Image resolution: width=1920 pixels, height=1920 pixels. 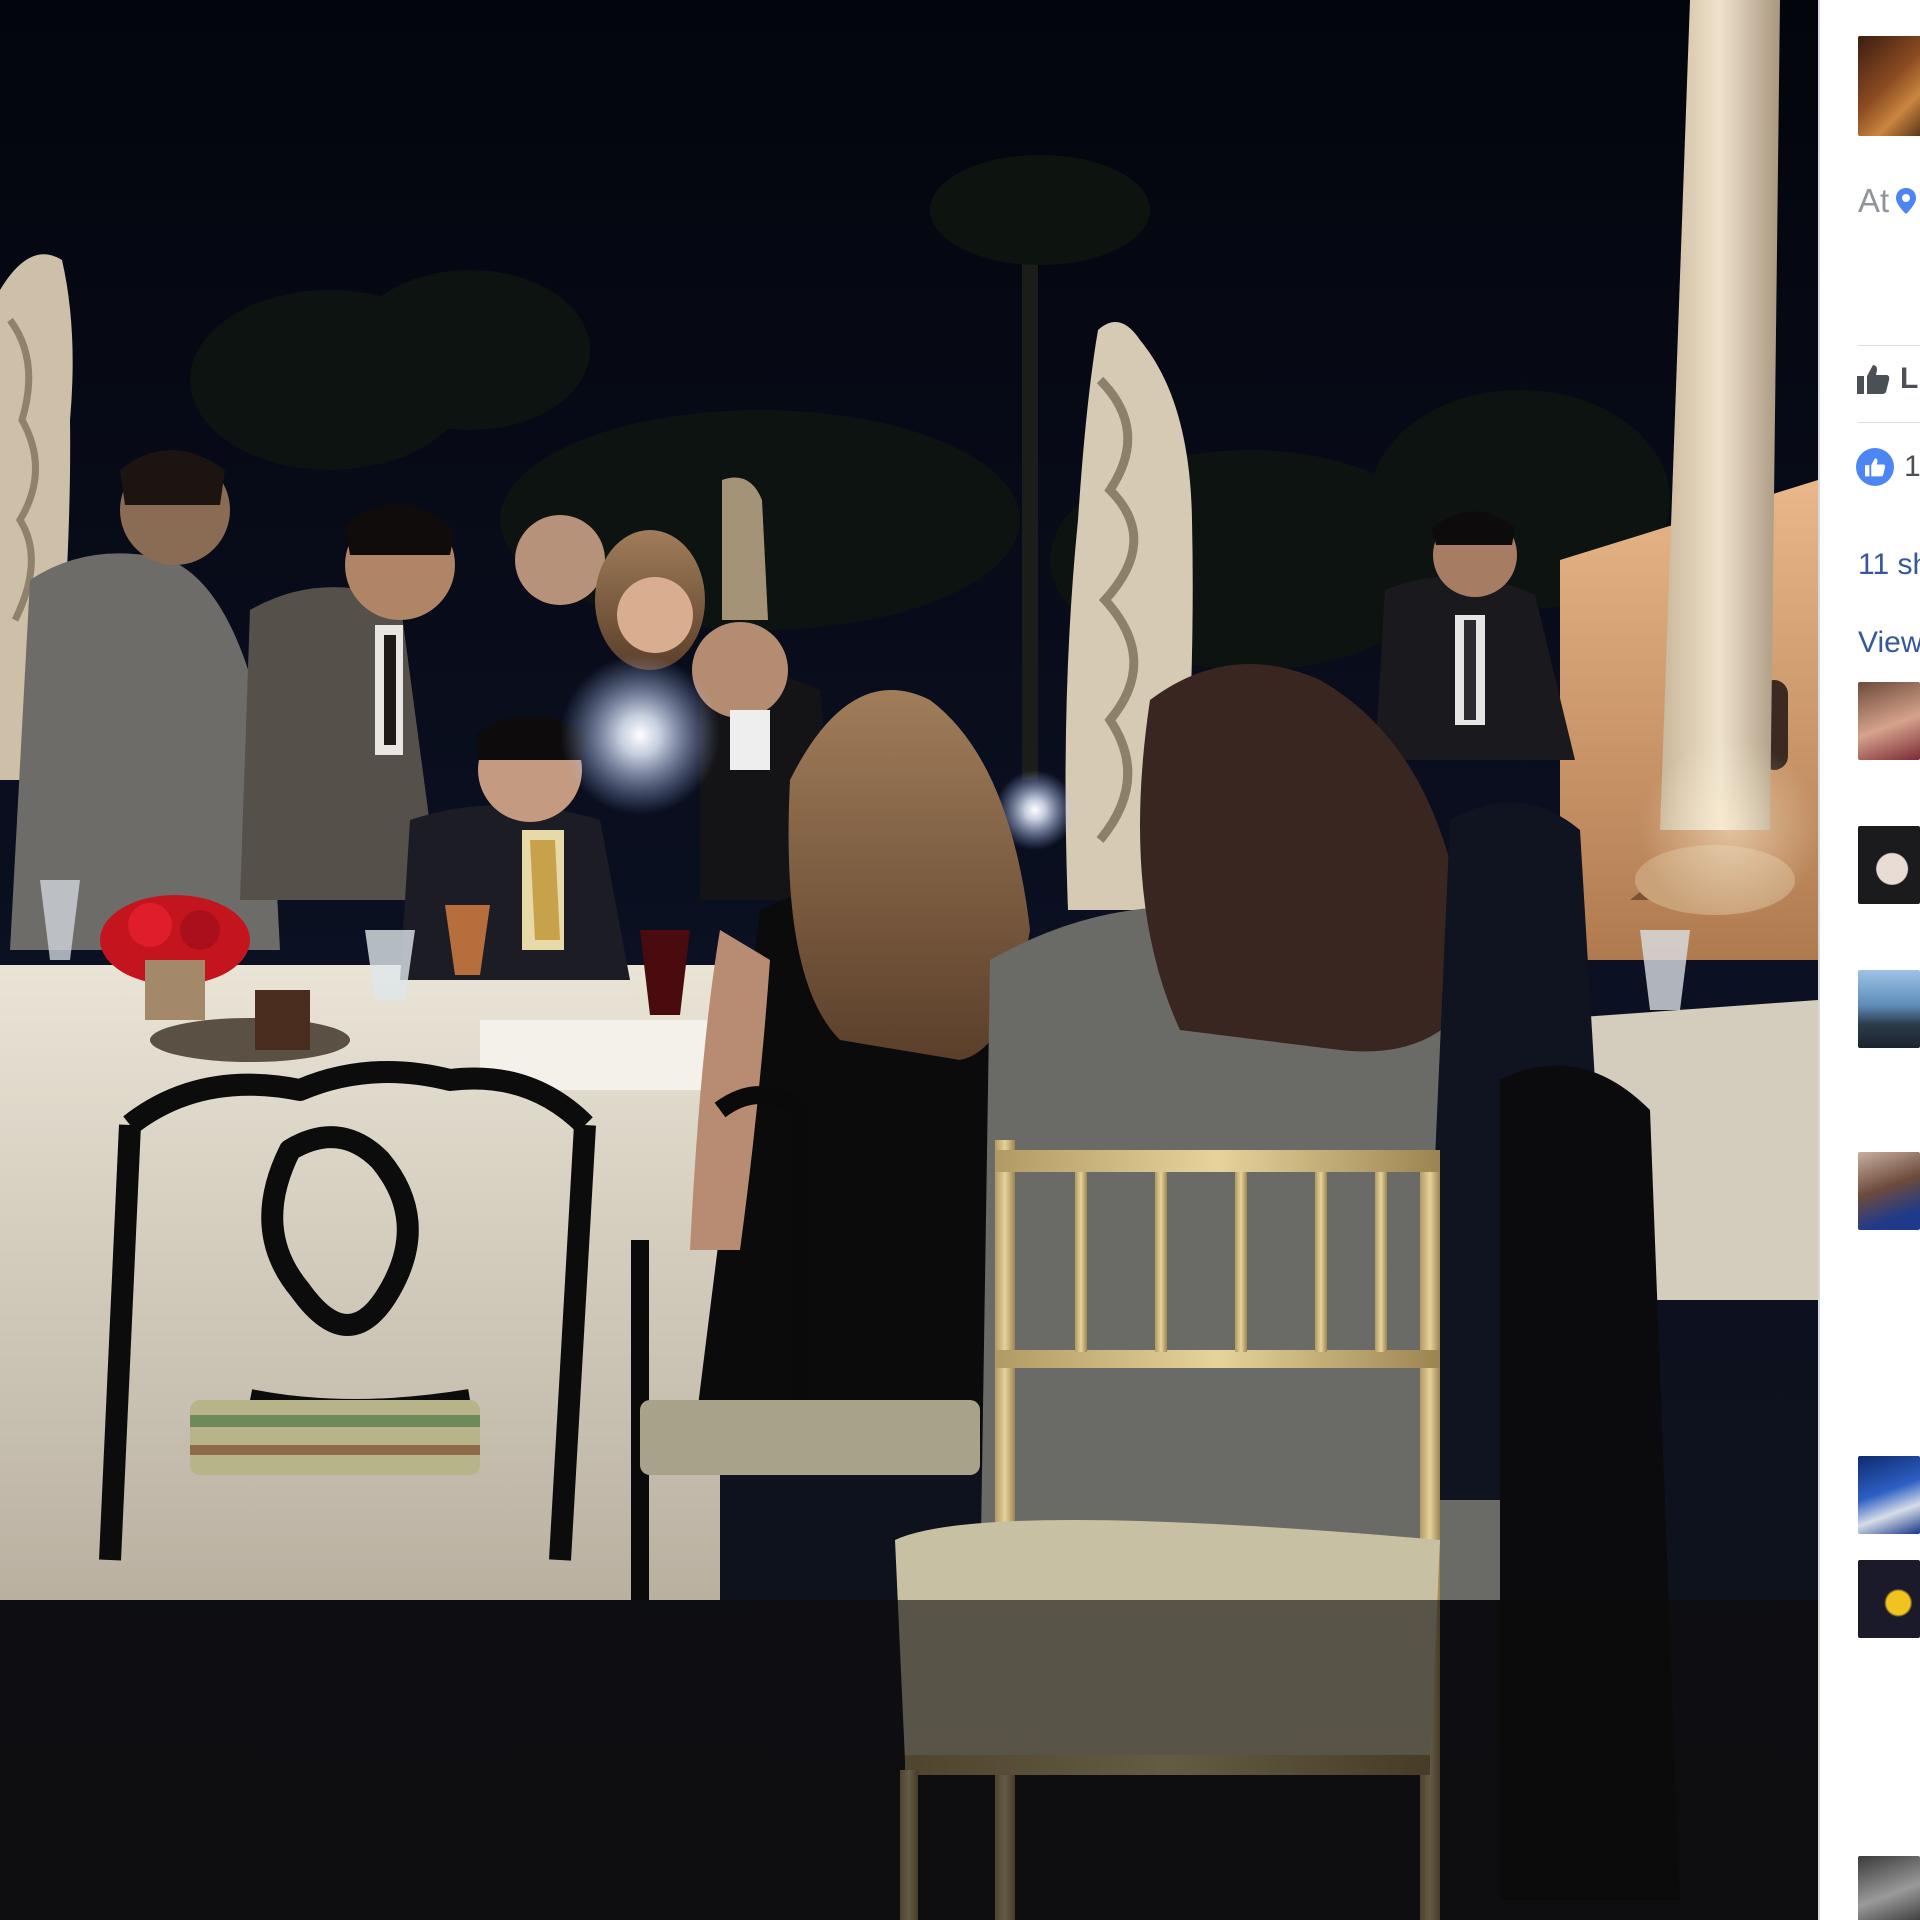 I want to click on photo-side-panel: At L 1 11 sh View, so click(x=1870, y=960).